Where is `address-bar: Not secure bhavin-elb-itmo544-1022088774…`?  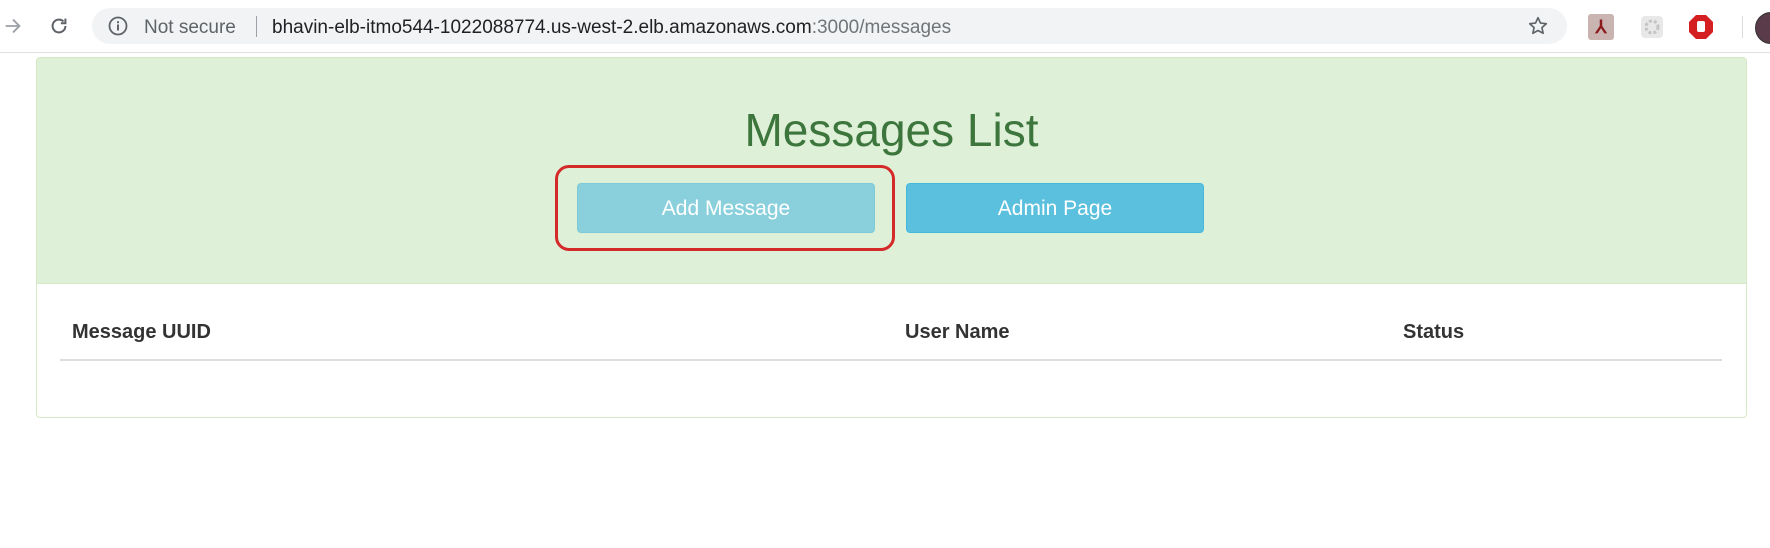 address-bar: Not secure bhavin-elb-itmo544-1022088774… is located at coordinates (829, 26).